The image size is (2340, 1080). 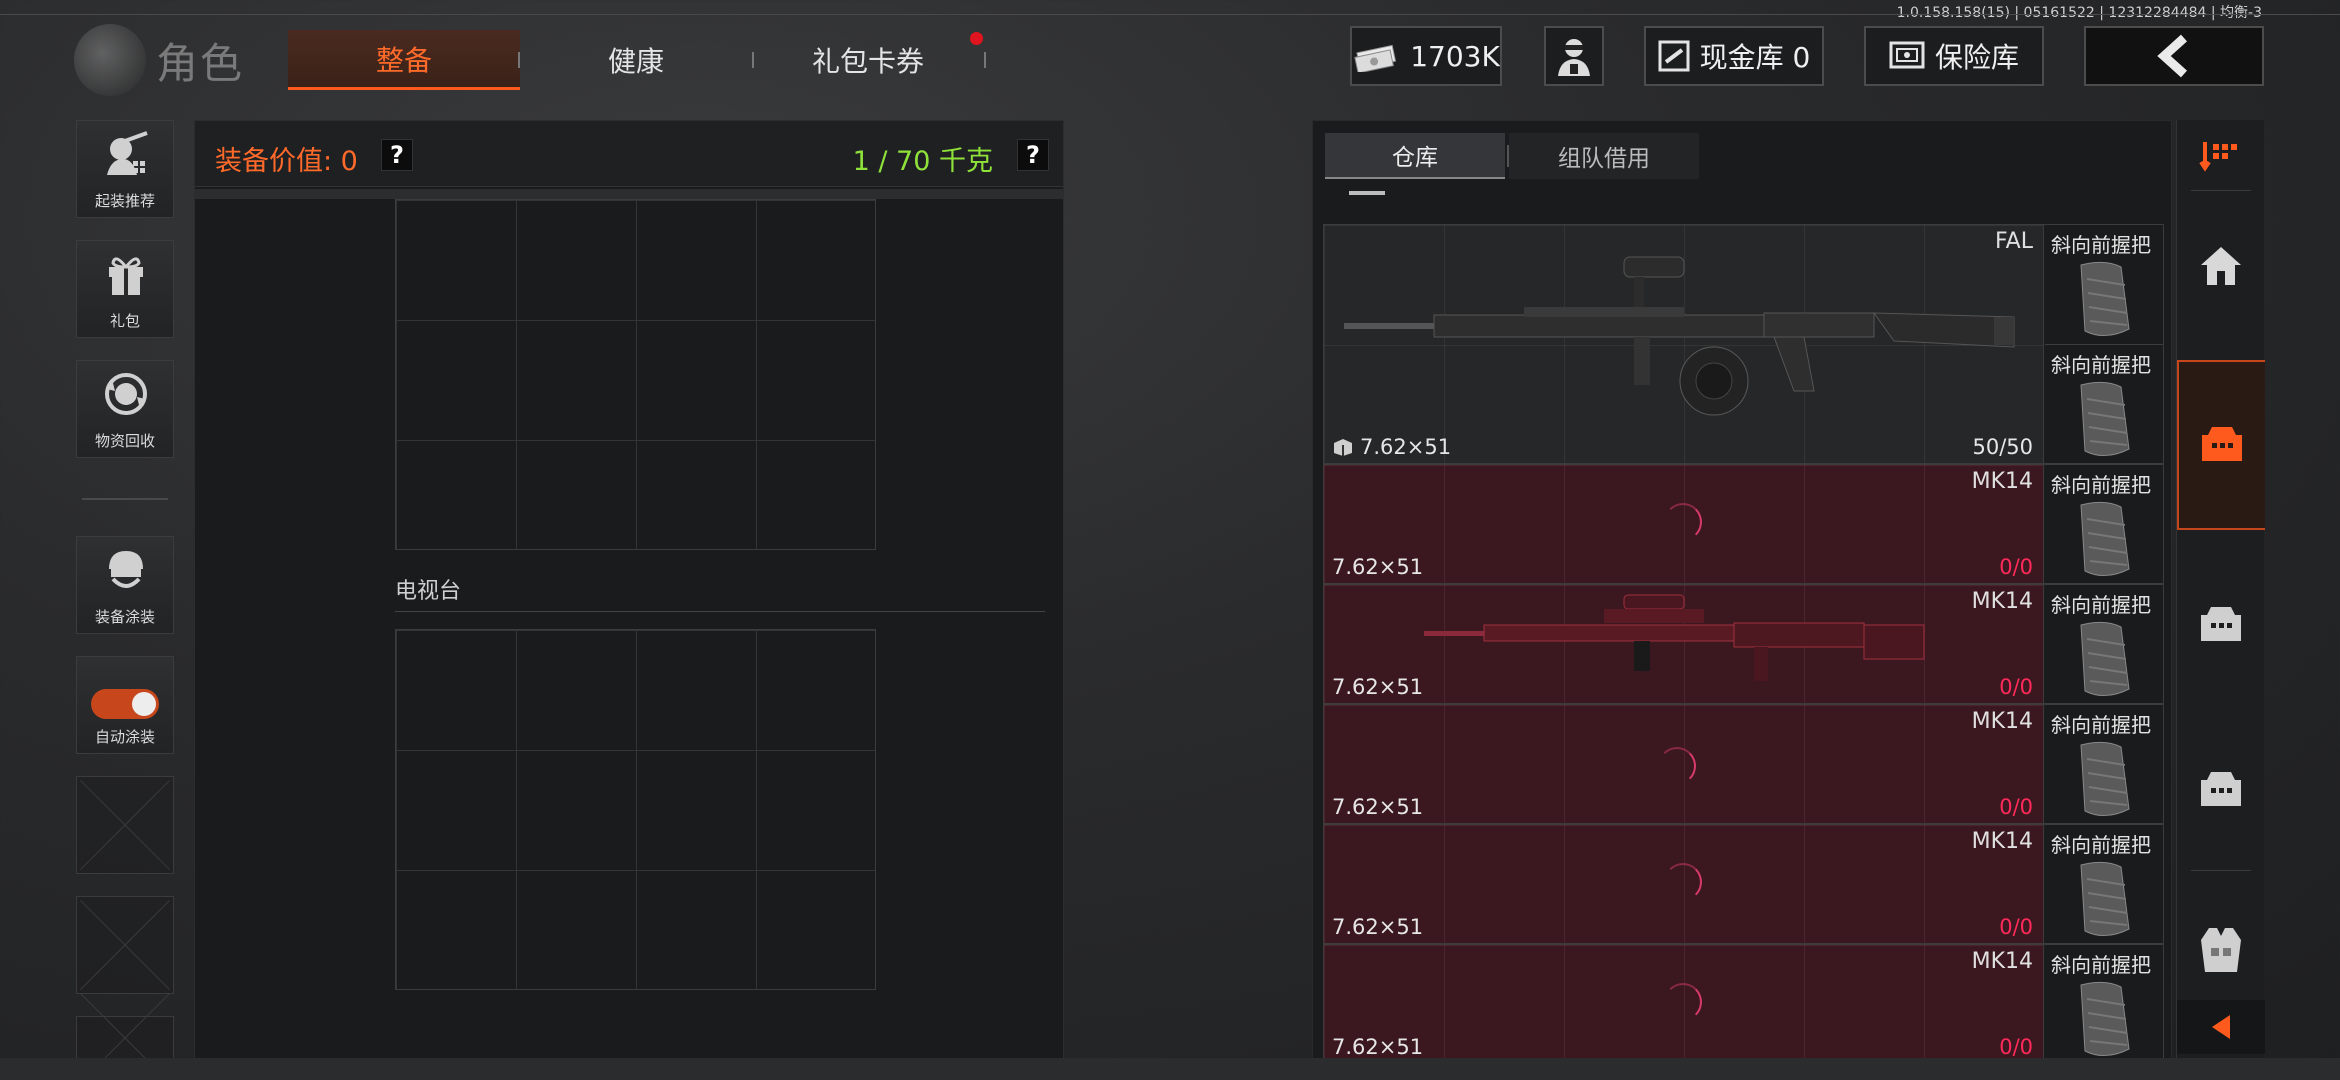 What do you see at coordinates (868, 60) in the screenshot?
I see `tab-gift-coupons: 礼包卡券` at bounding box center [868, 60].